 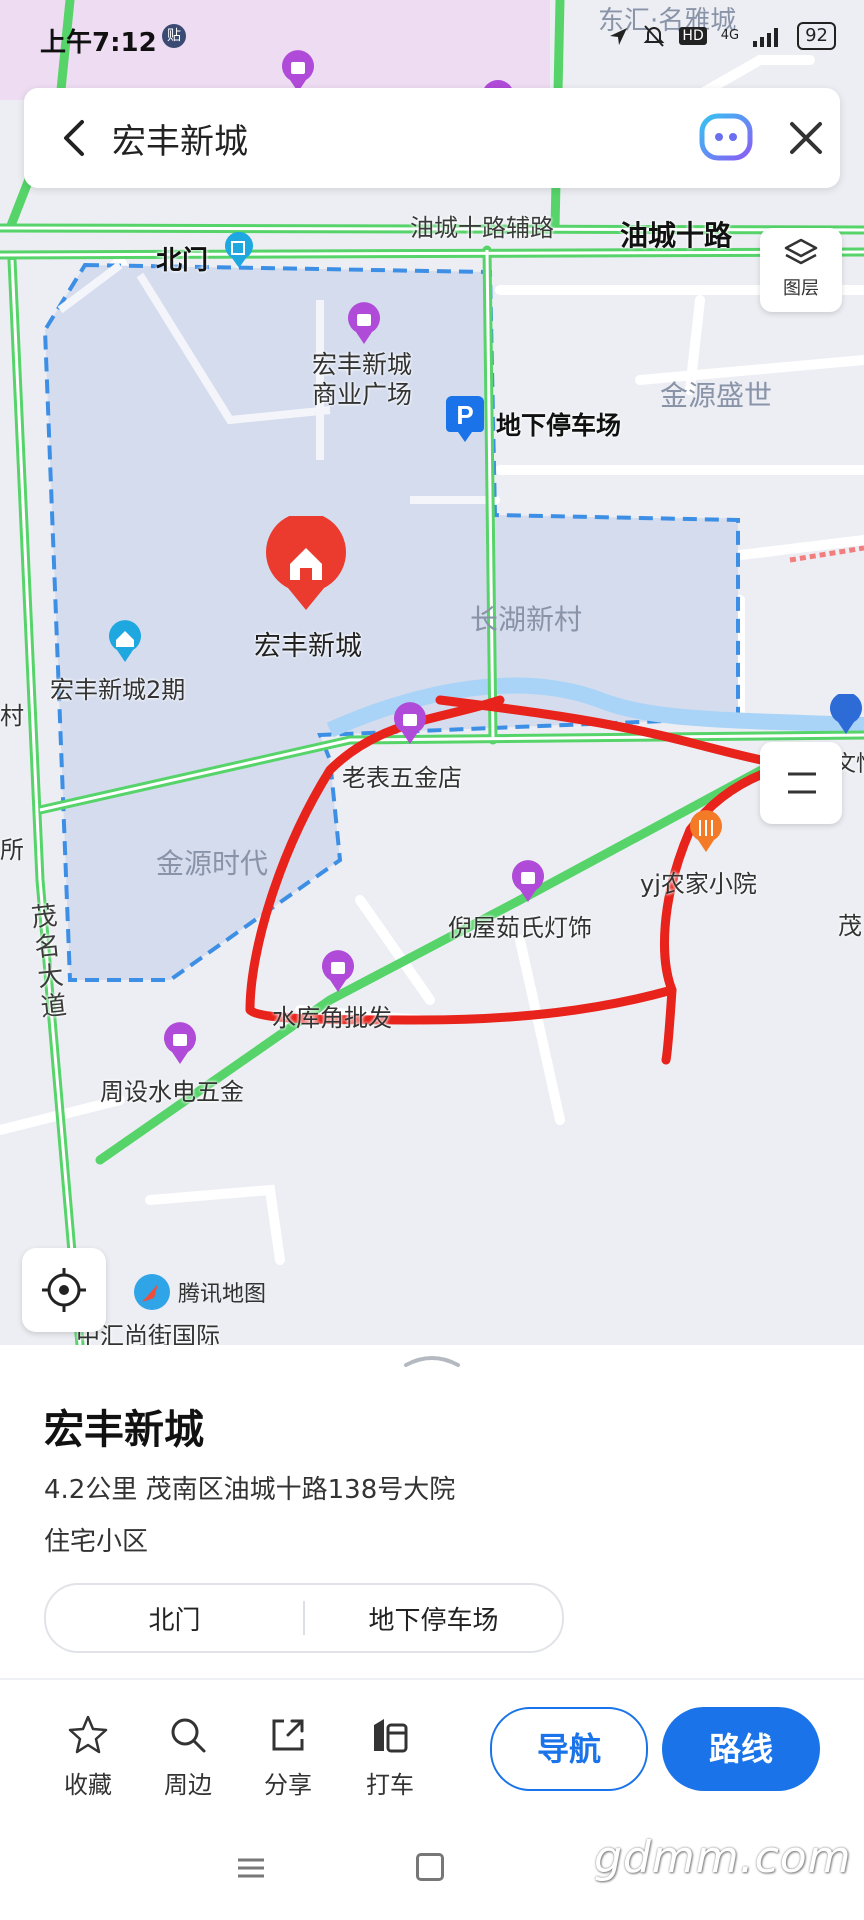 I want to click on north-gate-label: 北门, so click(x=182, y=258).